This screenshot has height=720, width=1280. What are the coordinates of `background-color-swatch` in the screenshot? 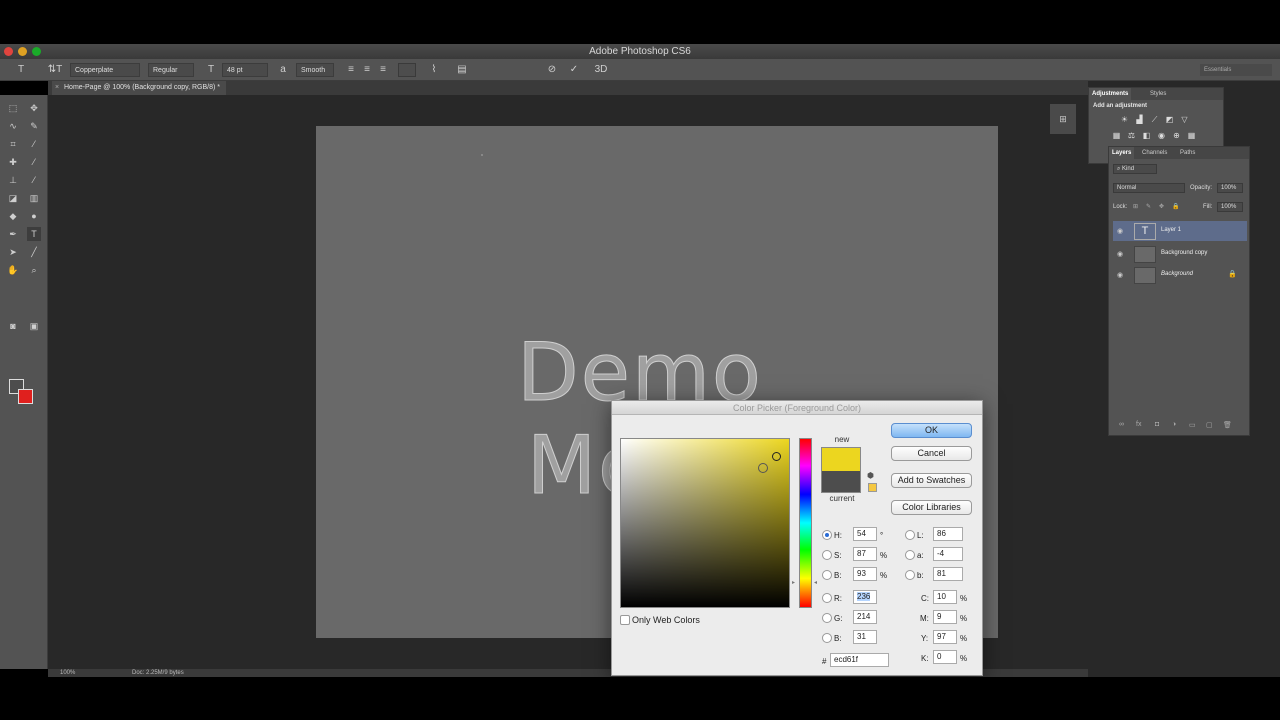 It's located at (25, 396).